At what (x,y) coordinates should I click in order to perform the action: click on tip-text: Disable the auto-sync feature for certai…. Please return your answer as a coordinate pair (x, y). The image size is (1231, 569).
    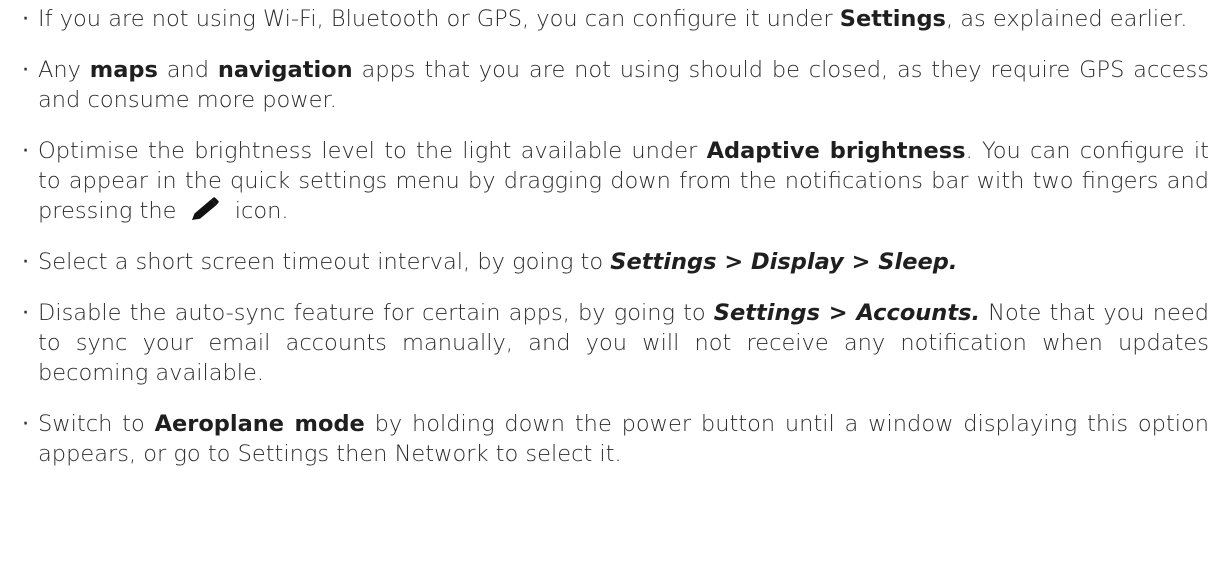
    Looking at the image, I should click on (376, 313).